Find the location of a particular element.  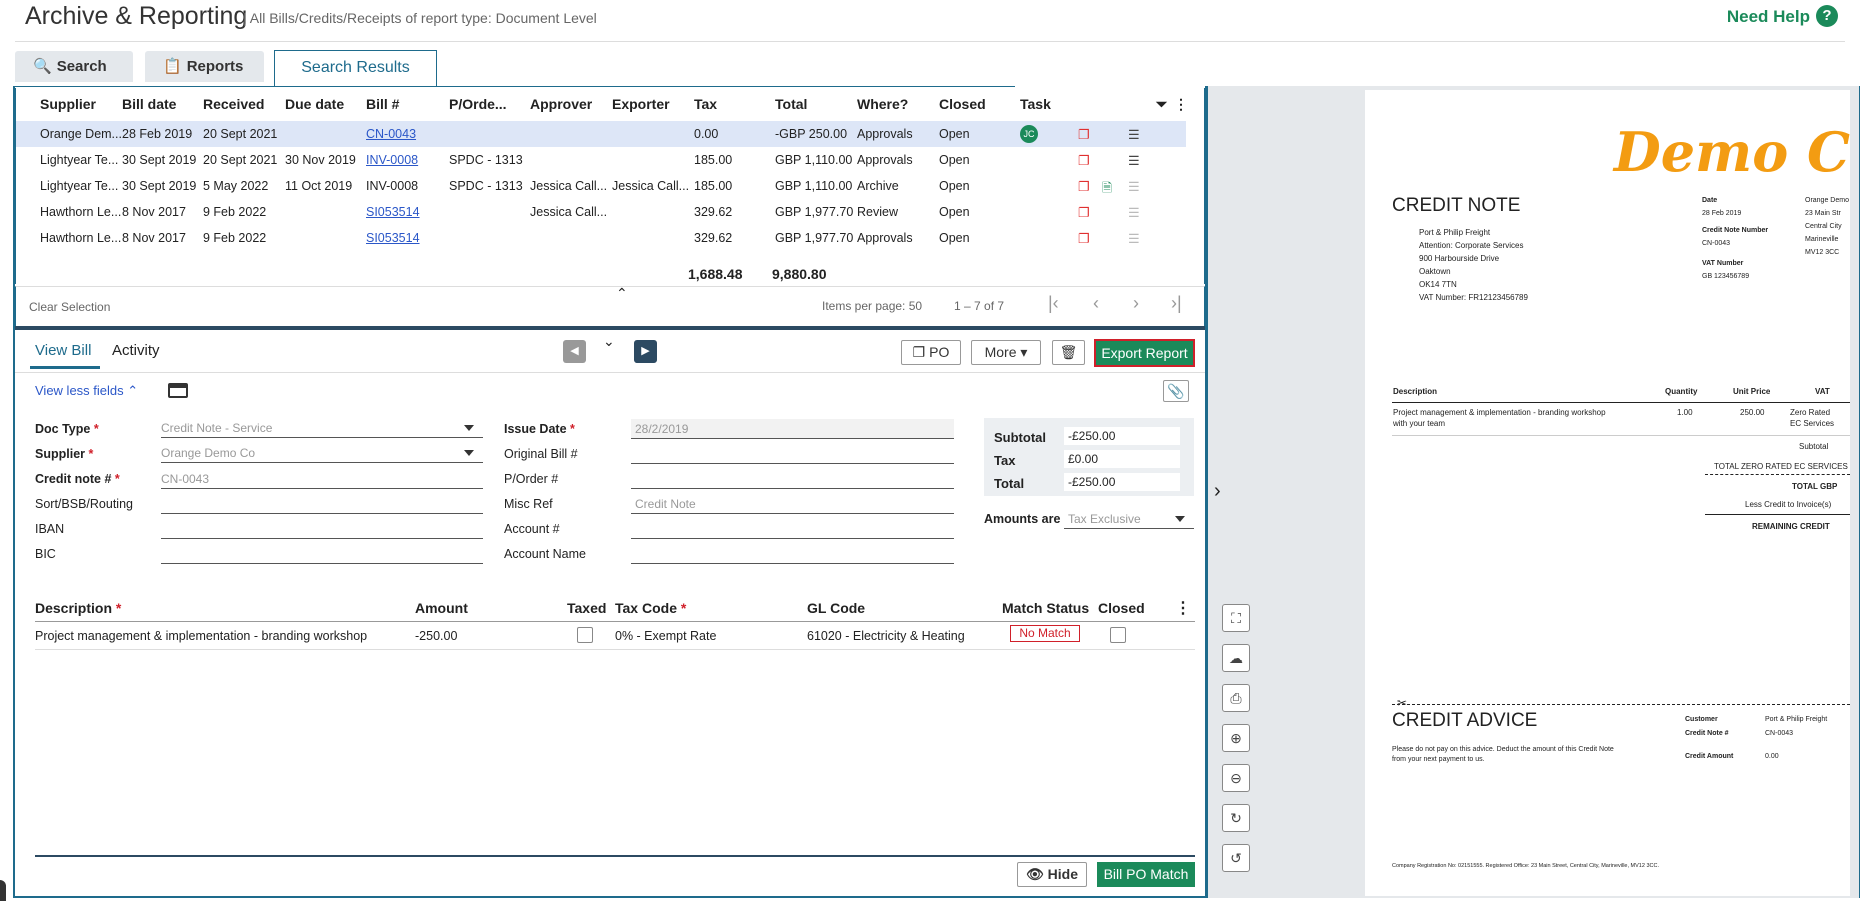

bill-link: CN-0043 is located at coordinates (391, 134).